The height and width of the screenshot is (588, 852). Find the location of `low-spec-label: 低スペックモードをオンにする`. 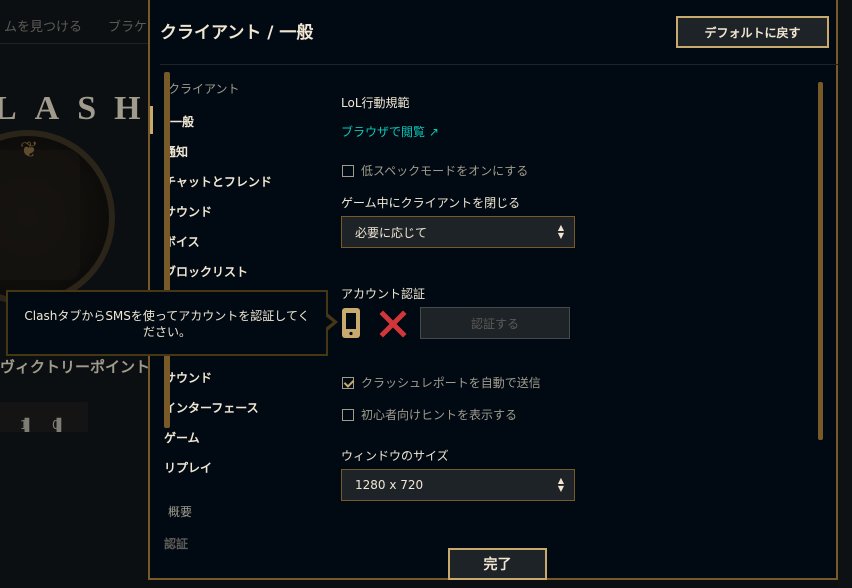

low-spec-label: 低スペックモードをオンにする is located at coordinates (445, 171).